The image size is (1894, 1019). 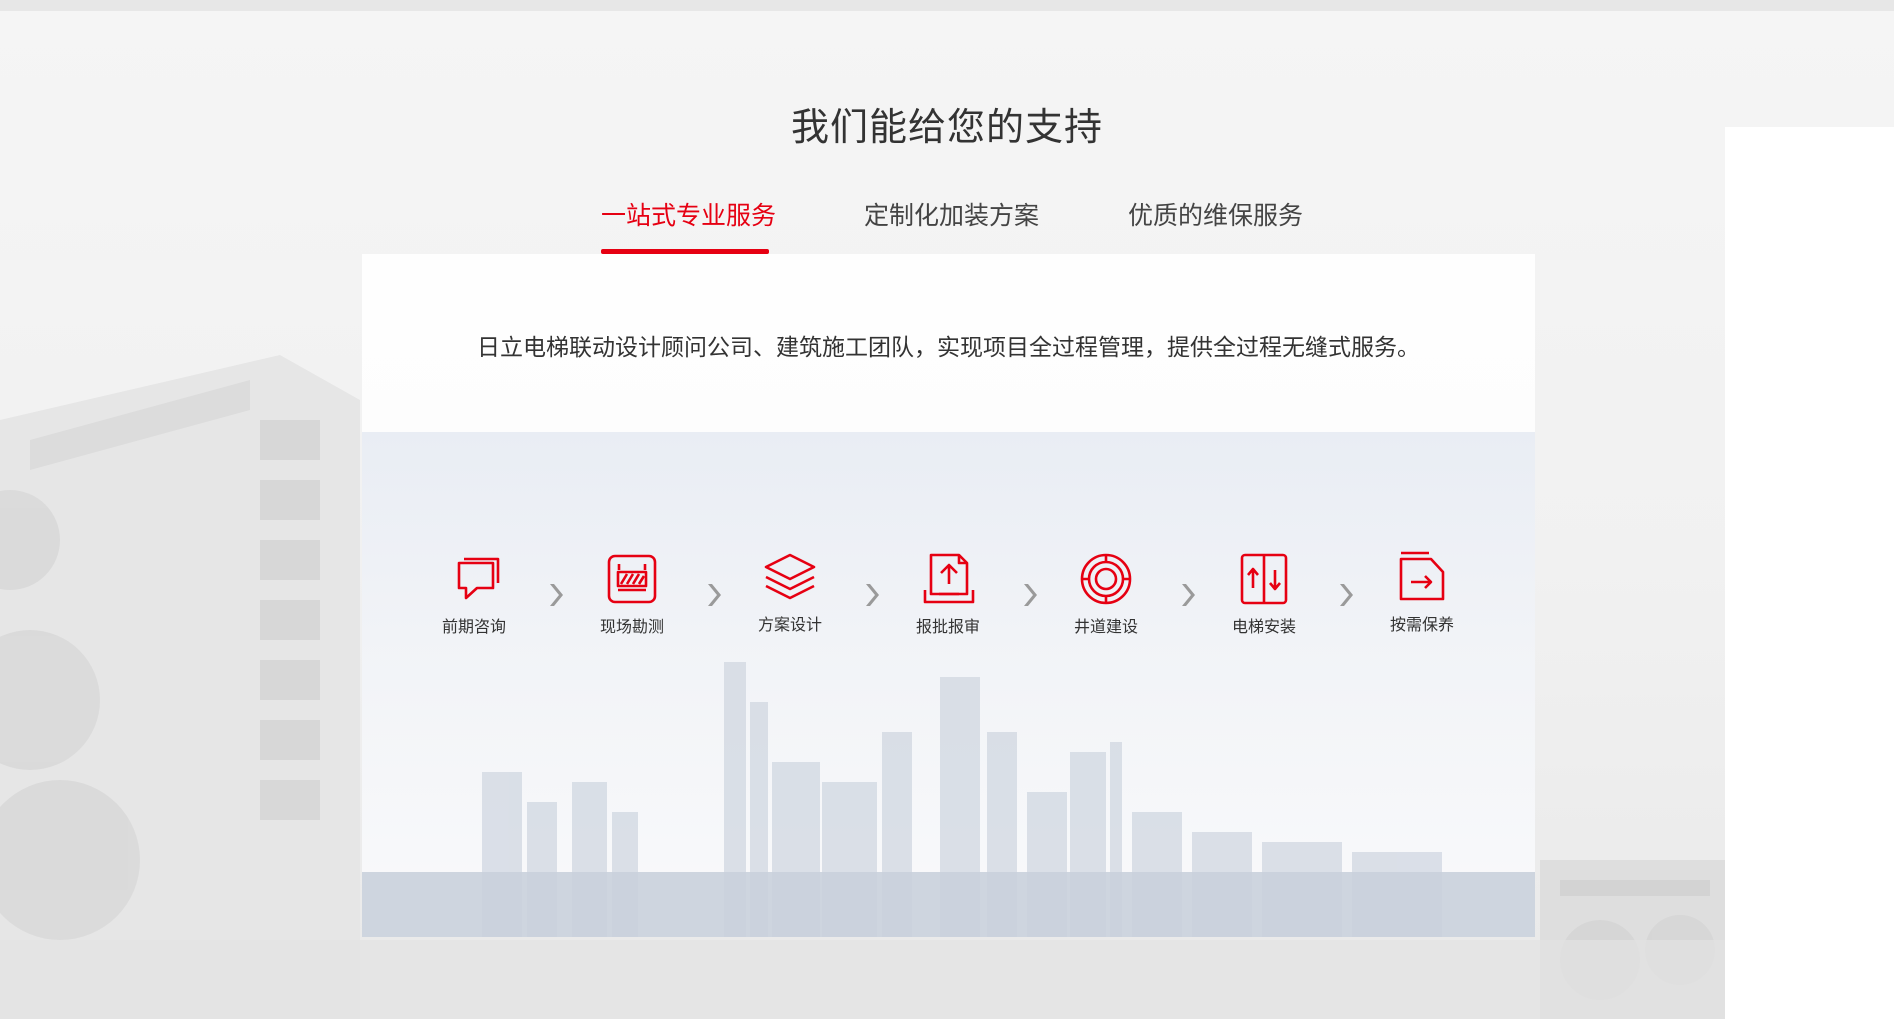 What do you see at coordinates (1215, 225) in the screenshot?
I see `tab-maintenance-service: 优质的维保服务` at bounding box center [1215, 225].